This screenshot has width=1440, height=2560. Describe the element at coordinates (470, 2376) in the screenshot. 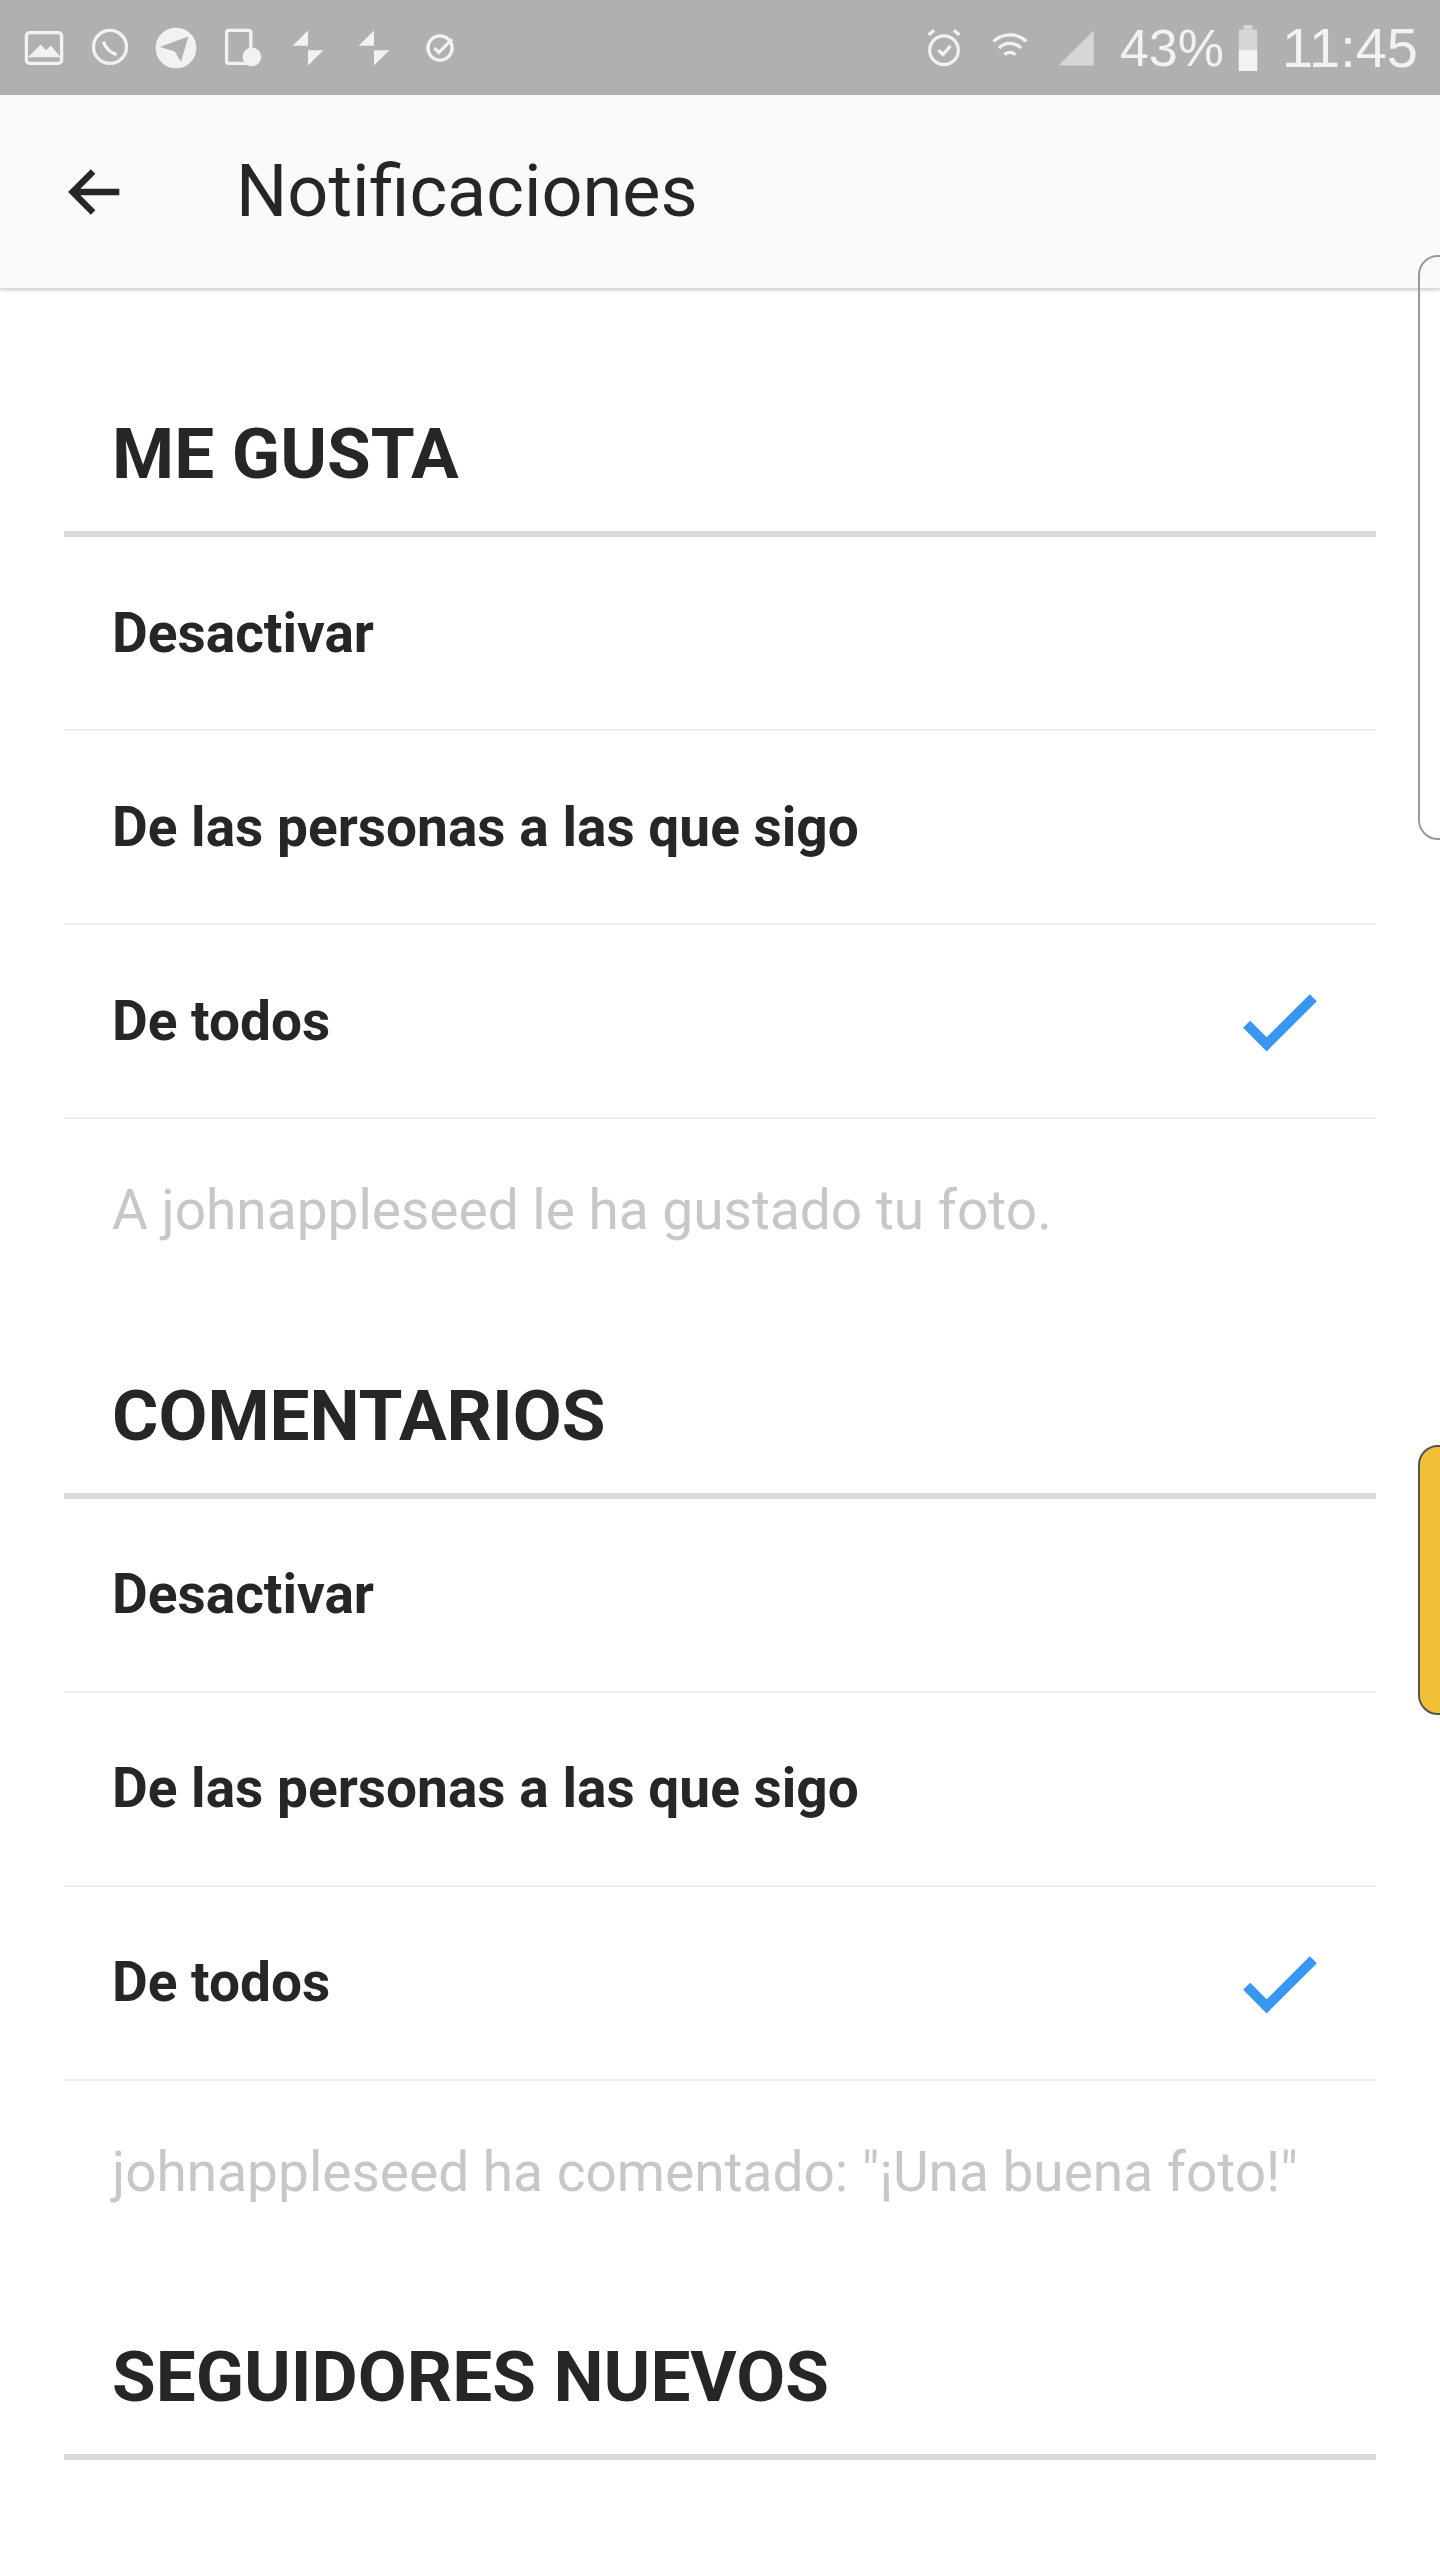

I see `section-heading: SEGUIDORES NUEVOS` at that location.